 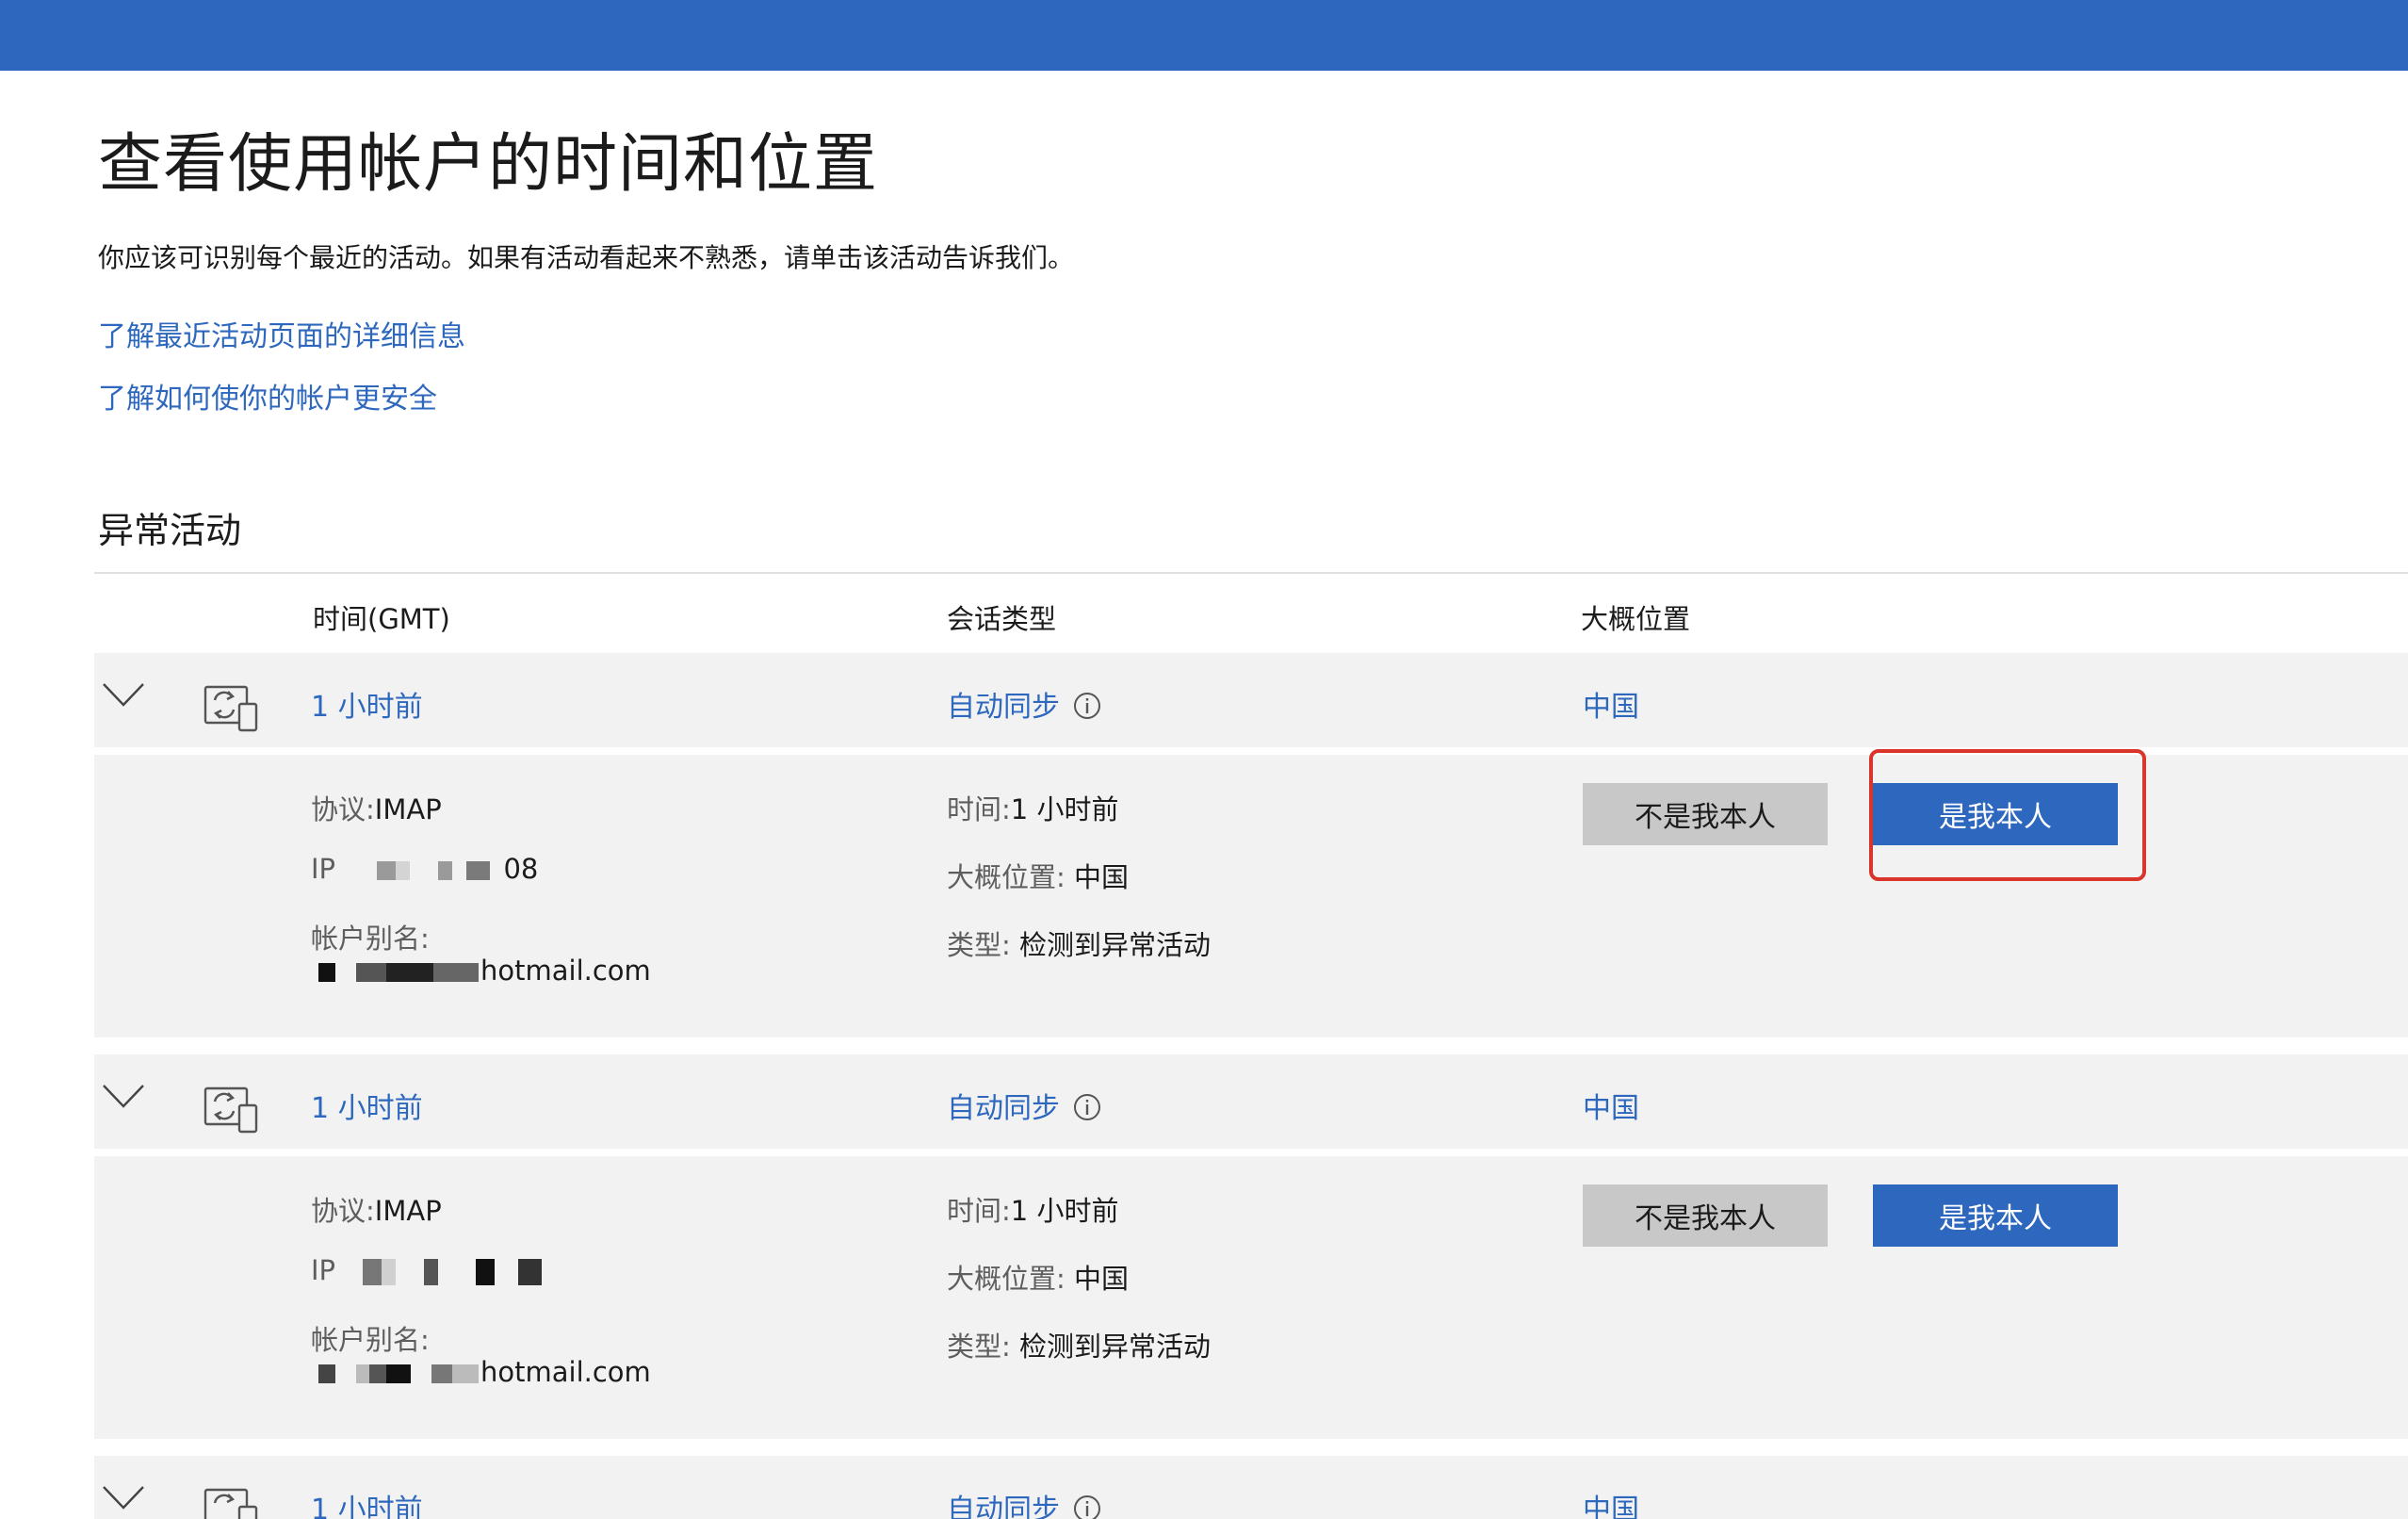 What do you see at coordinates (489, 164) in the screenshot?
I see `page-title: 查看使用帐户的时间和位置` at bounding box center [489, 164].